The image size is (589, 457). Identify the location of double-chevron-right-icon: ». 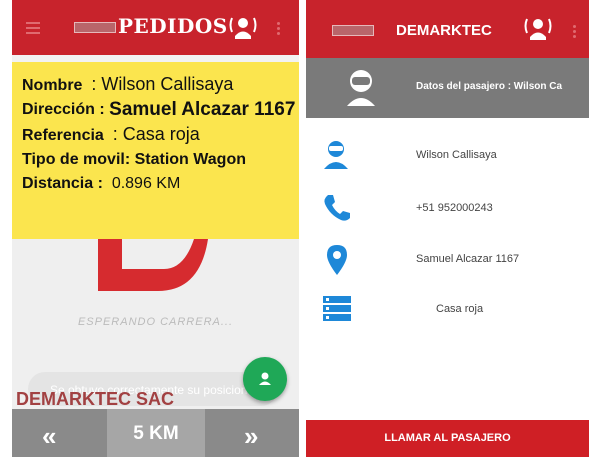
(251, 436).